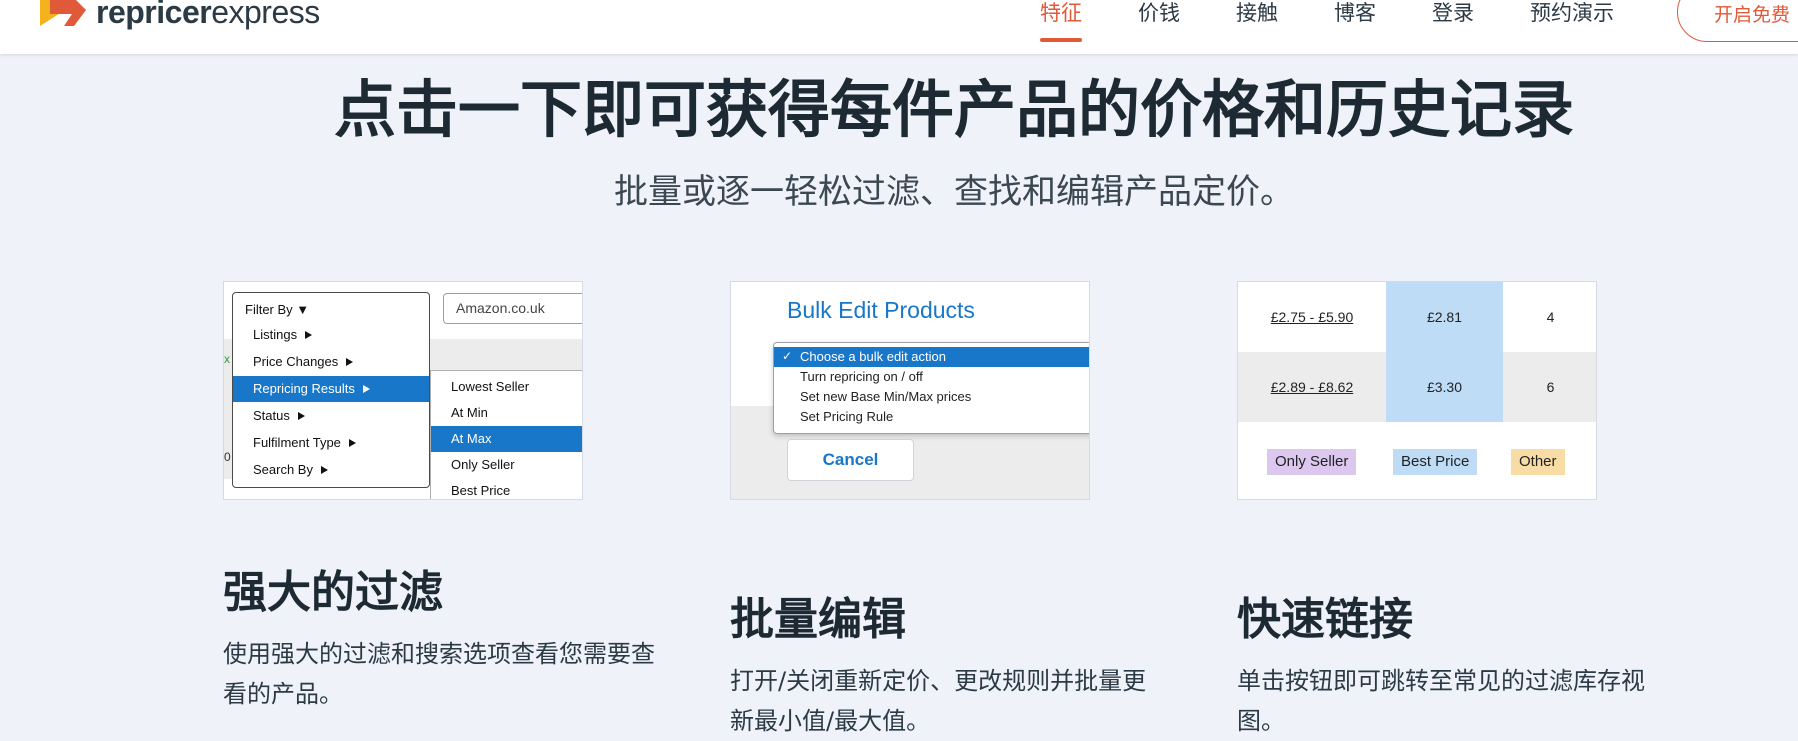 Image resolution: width=1798 pixels, height=741 pixels. Describe the element at coordinates (439, 674) in the screenshot. I see `feature-desc-filtering: 使用强大的过滤和搜索选项查看您需要查看的产品。` at that location.